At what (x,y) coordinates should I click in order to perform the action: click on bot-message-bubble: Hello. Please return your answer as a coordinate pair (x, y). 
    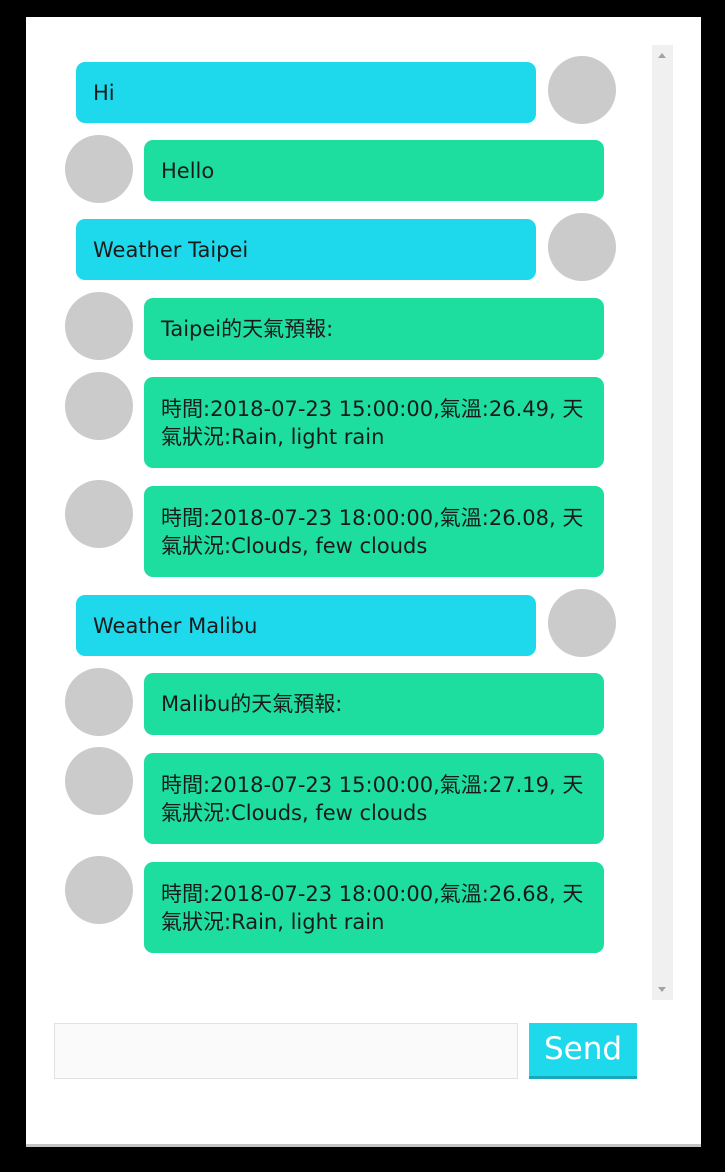
    Looking at the image, I should click on (374, 170).